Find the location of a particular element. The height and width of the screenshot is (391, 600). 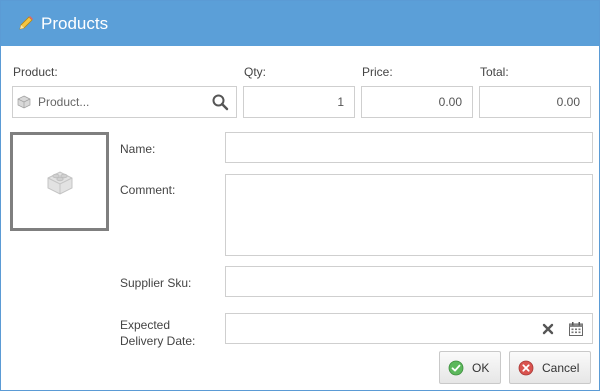

search-icon is located at coordinates (220, 102).